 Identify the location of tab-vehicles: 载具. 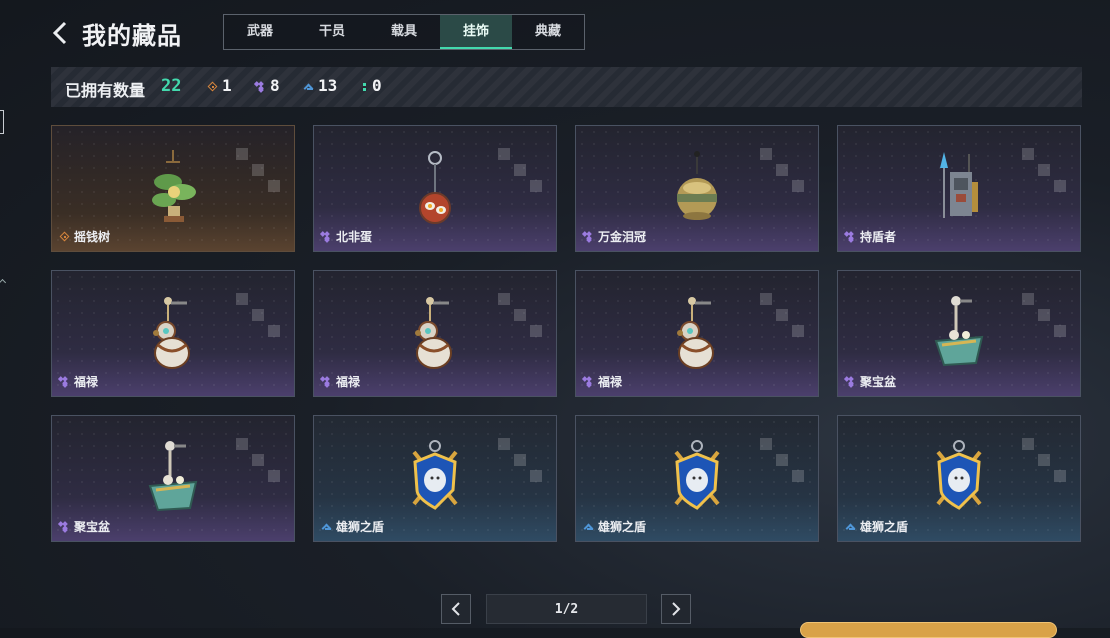
(404, 32).